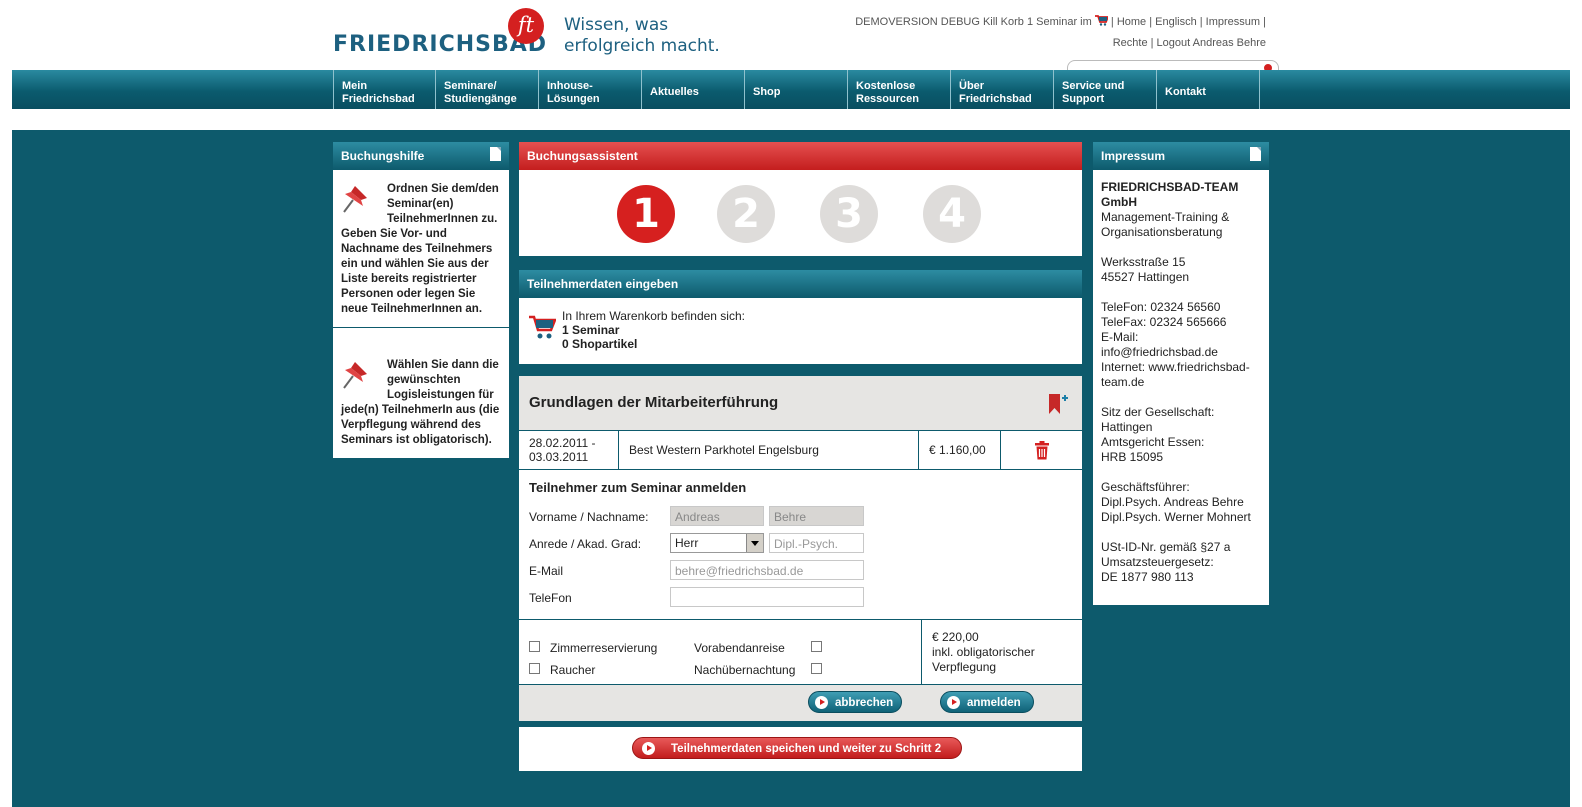  Describe the element at coordinates (654, 402) in the screenshot. I see `seminar-title: Grundlagen der Mitarbeiterführung` at that location.